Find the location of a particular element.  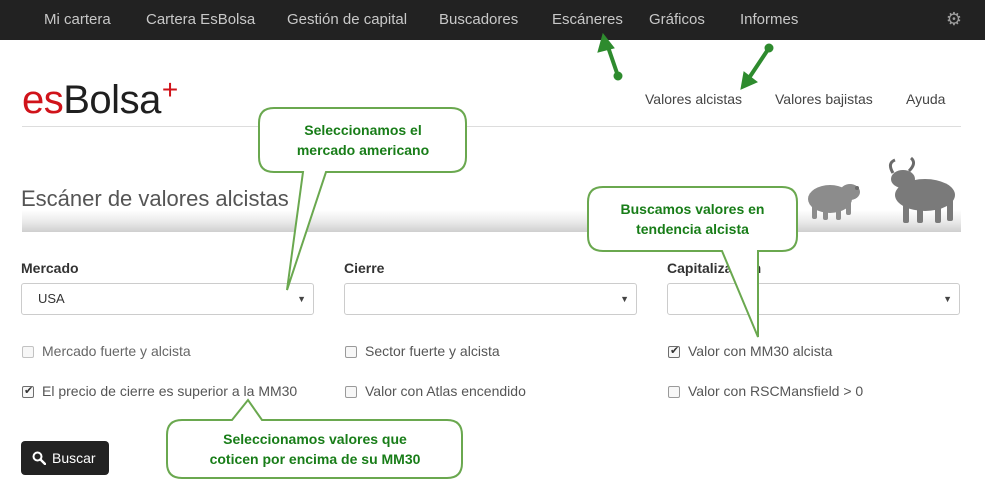

nav-graficos: Gráficos is located at coordinates (677, 20).